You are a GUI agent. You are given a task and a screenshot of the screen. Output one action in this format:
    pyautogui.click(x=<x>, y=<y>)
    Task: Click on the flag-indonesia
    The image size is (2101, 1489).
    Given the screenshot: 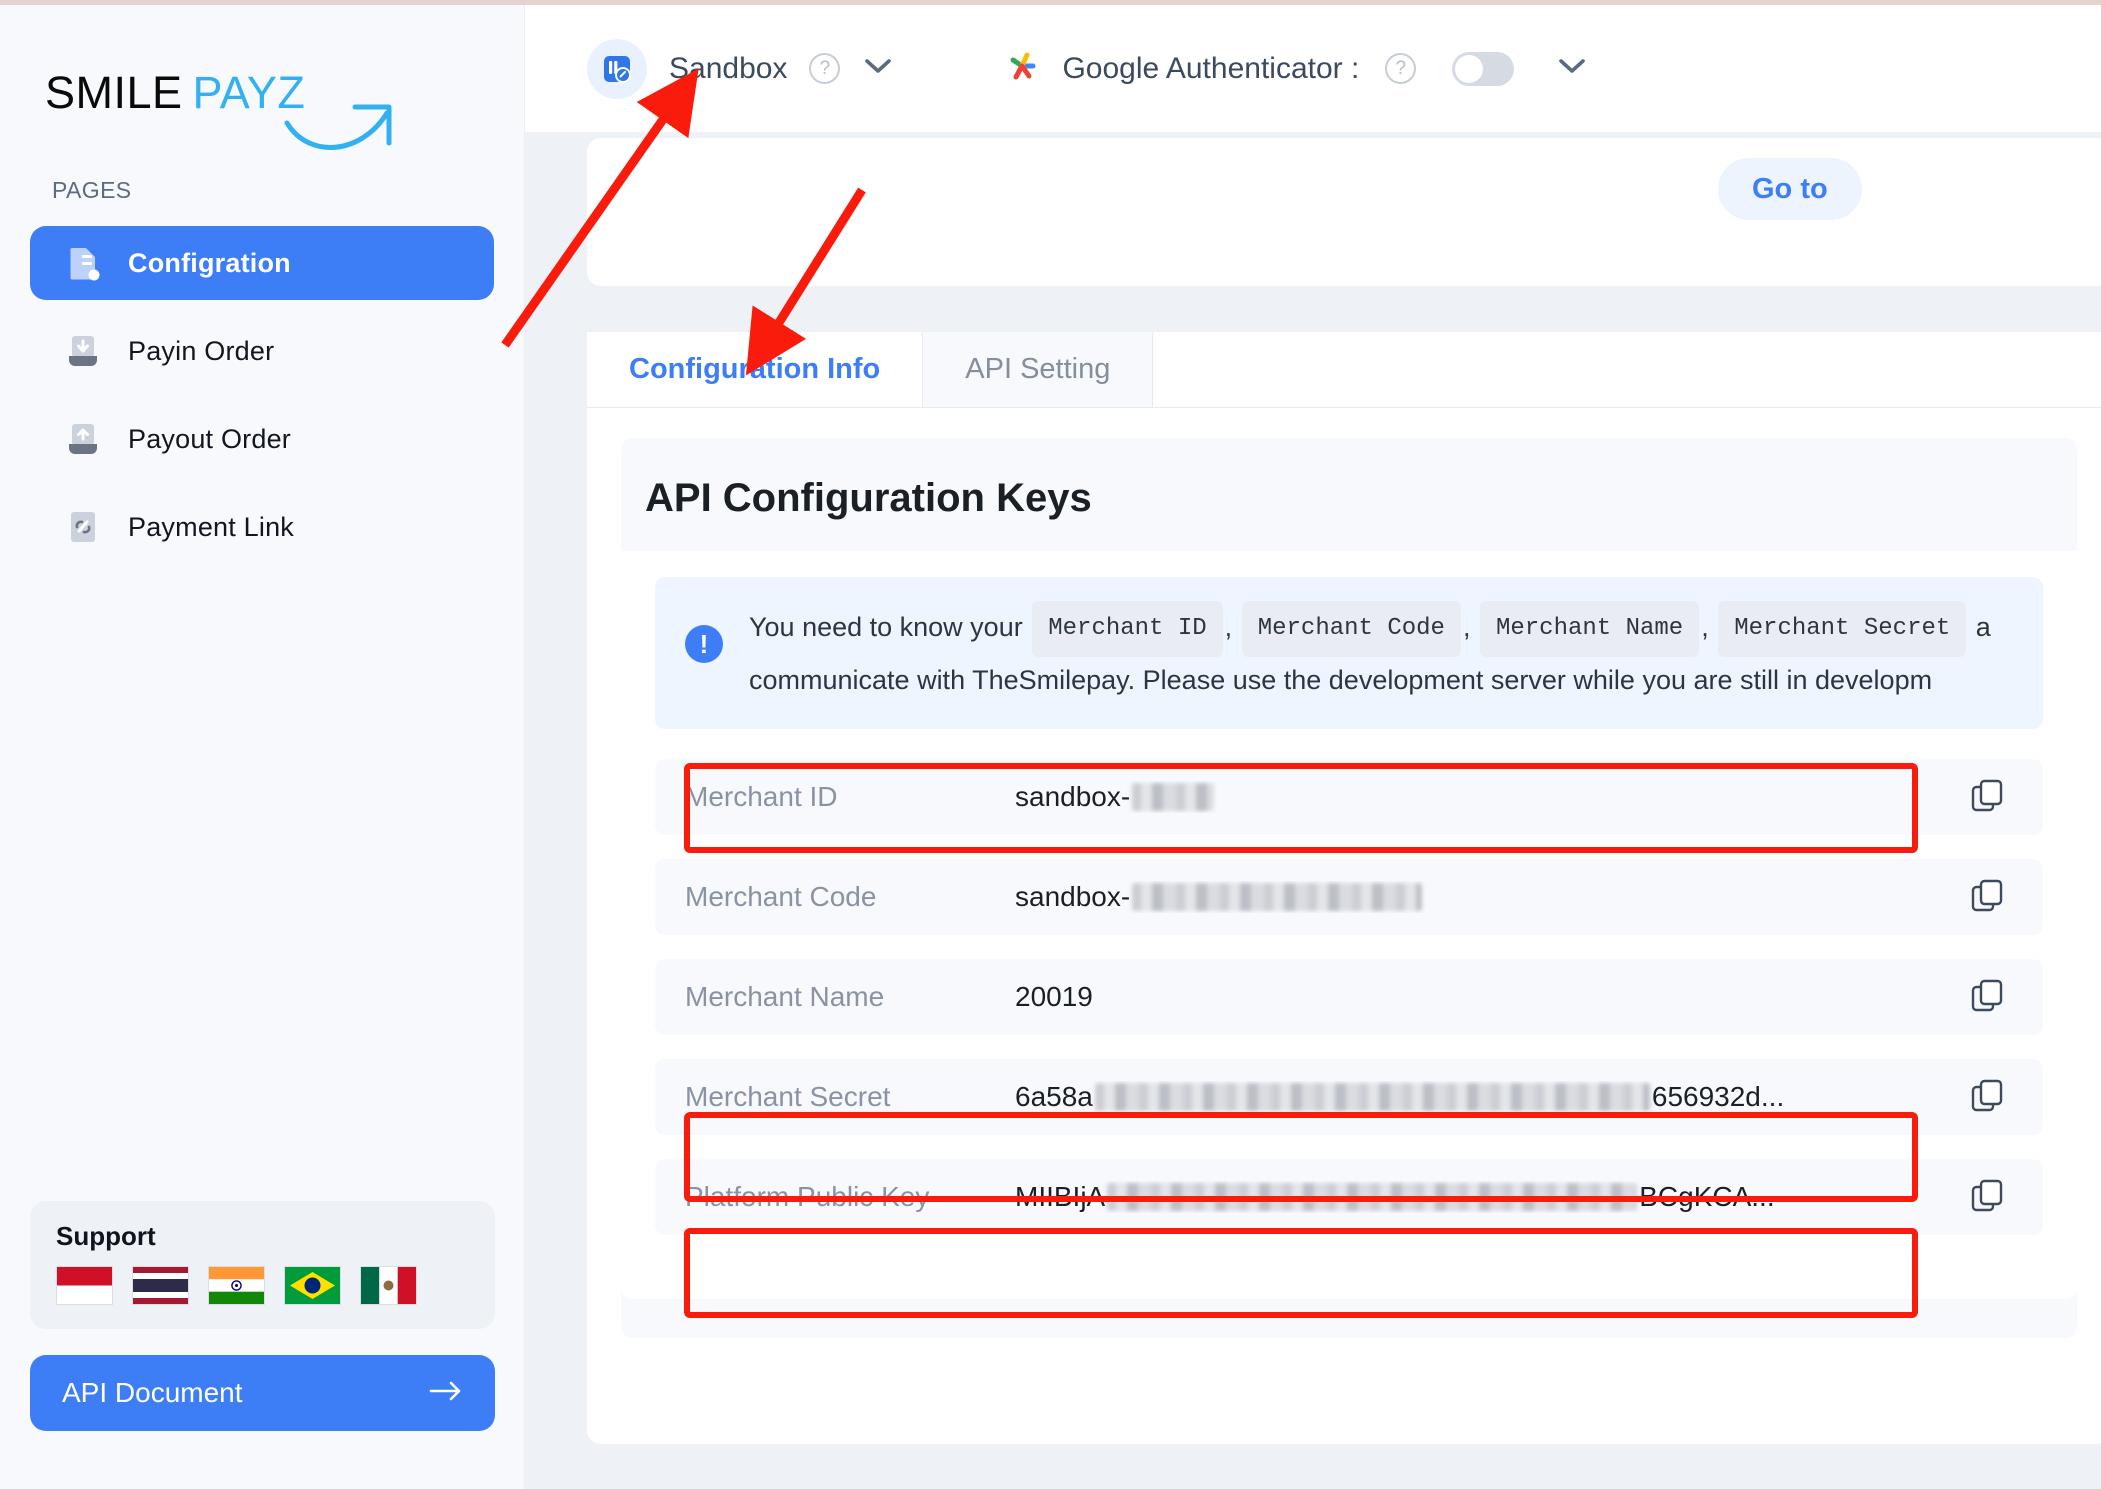 What is the action you would take?
    pyautogui.click(x=84, y=1285)
    